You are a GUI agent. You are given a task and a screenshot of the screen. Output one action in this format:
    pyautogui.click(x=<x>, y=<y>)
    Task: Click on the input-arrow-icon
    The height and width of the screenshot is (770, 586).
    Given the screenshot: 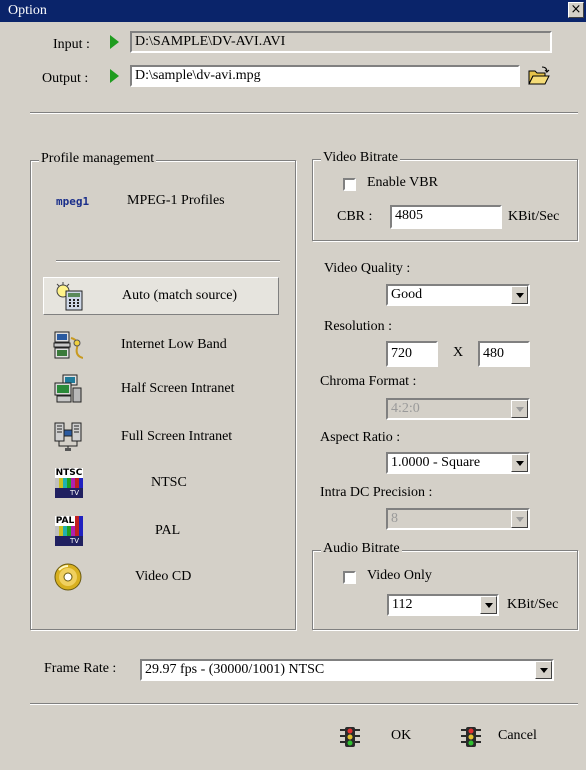 What is the action you would take?
    pyautogui.click(x=114, y=42)
    